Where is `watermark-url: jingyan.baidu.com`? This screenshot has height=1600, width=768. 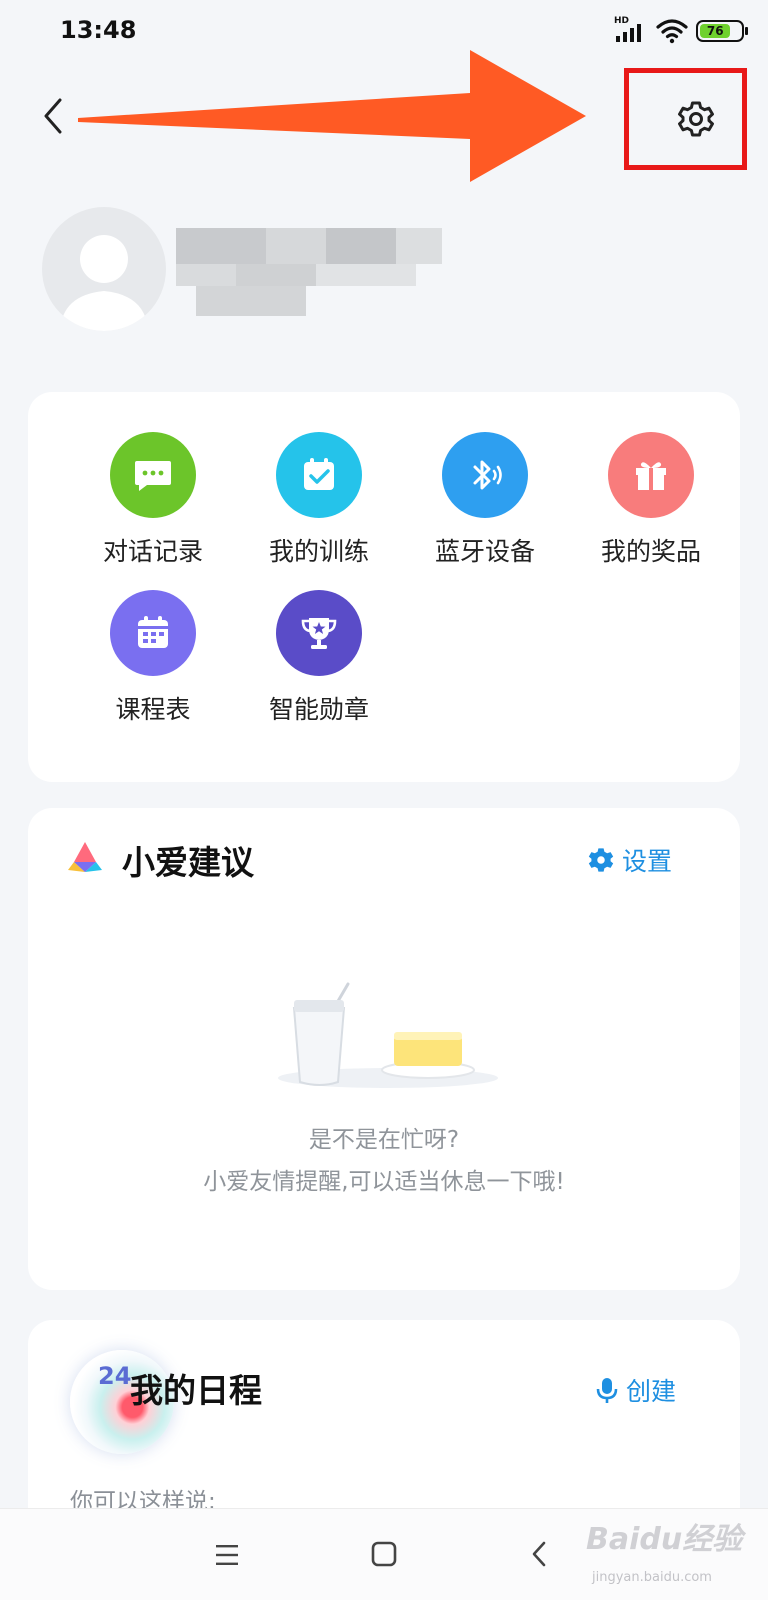 watermark-url: jingyan.baidu.com is located at coordinates (652, 1577).